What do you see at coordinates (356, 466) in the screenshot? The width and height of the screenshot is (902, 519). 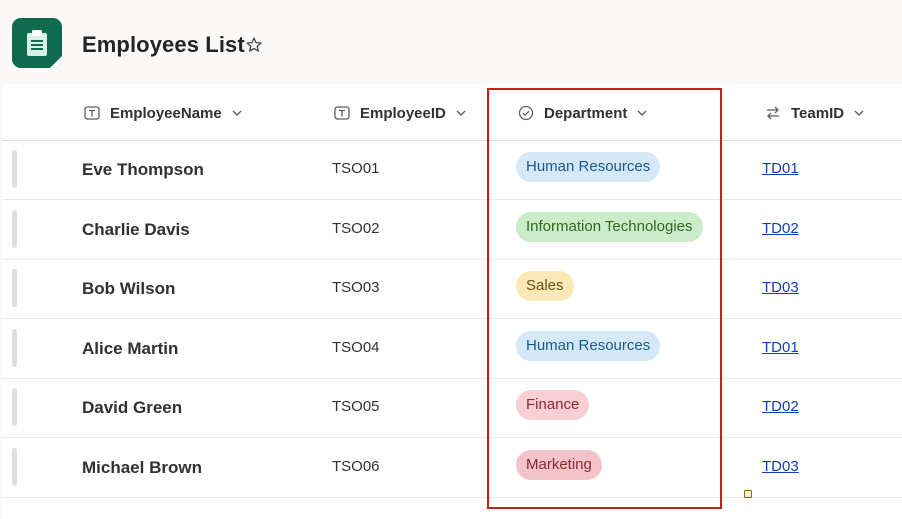 I see `employee-id-cell: TSO06` at bounding box center [356, 466].